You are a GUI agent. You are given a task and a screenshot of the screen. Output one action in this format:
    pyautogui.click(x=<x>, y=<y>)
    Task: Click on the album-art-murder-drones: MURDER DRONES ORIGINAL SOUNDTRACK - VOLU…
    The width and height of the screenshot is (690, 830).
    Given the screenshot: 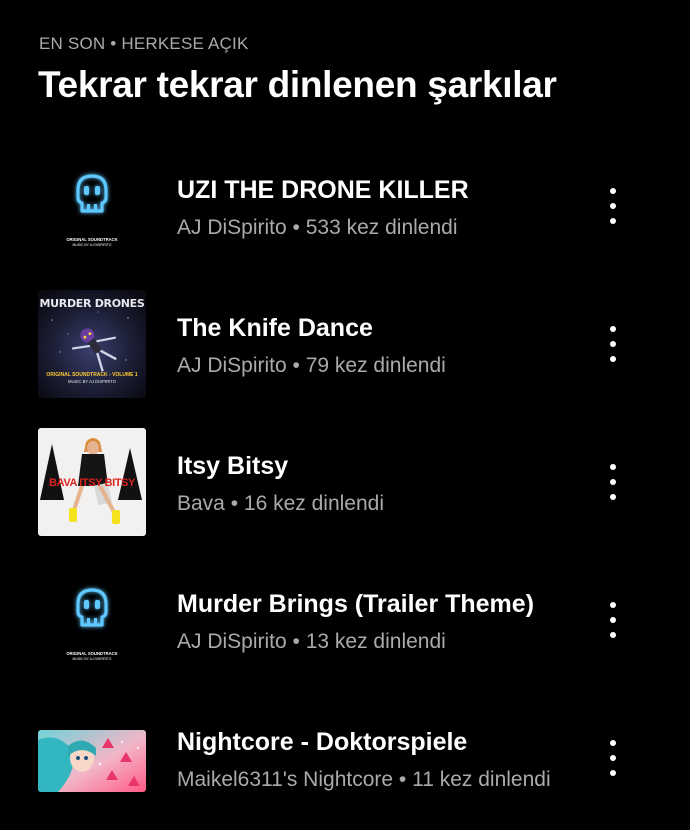 What is the action you would take?
    pyautogui.click(x=92, y=344)
    